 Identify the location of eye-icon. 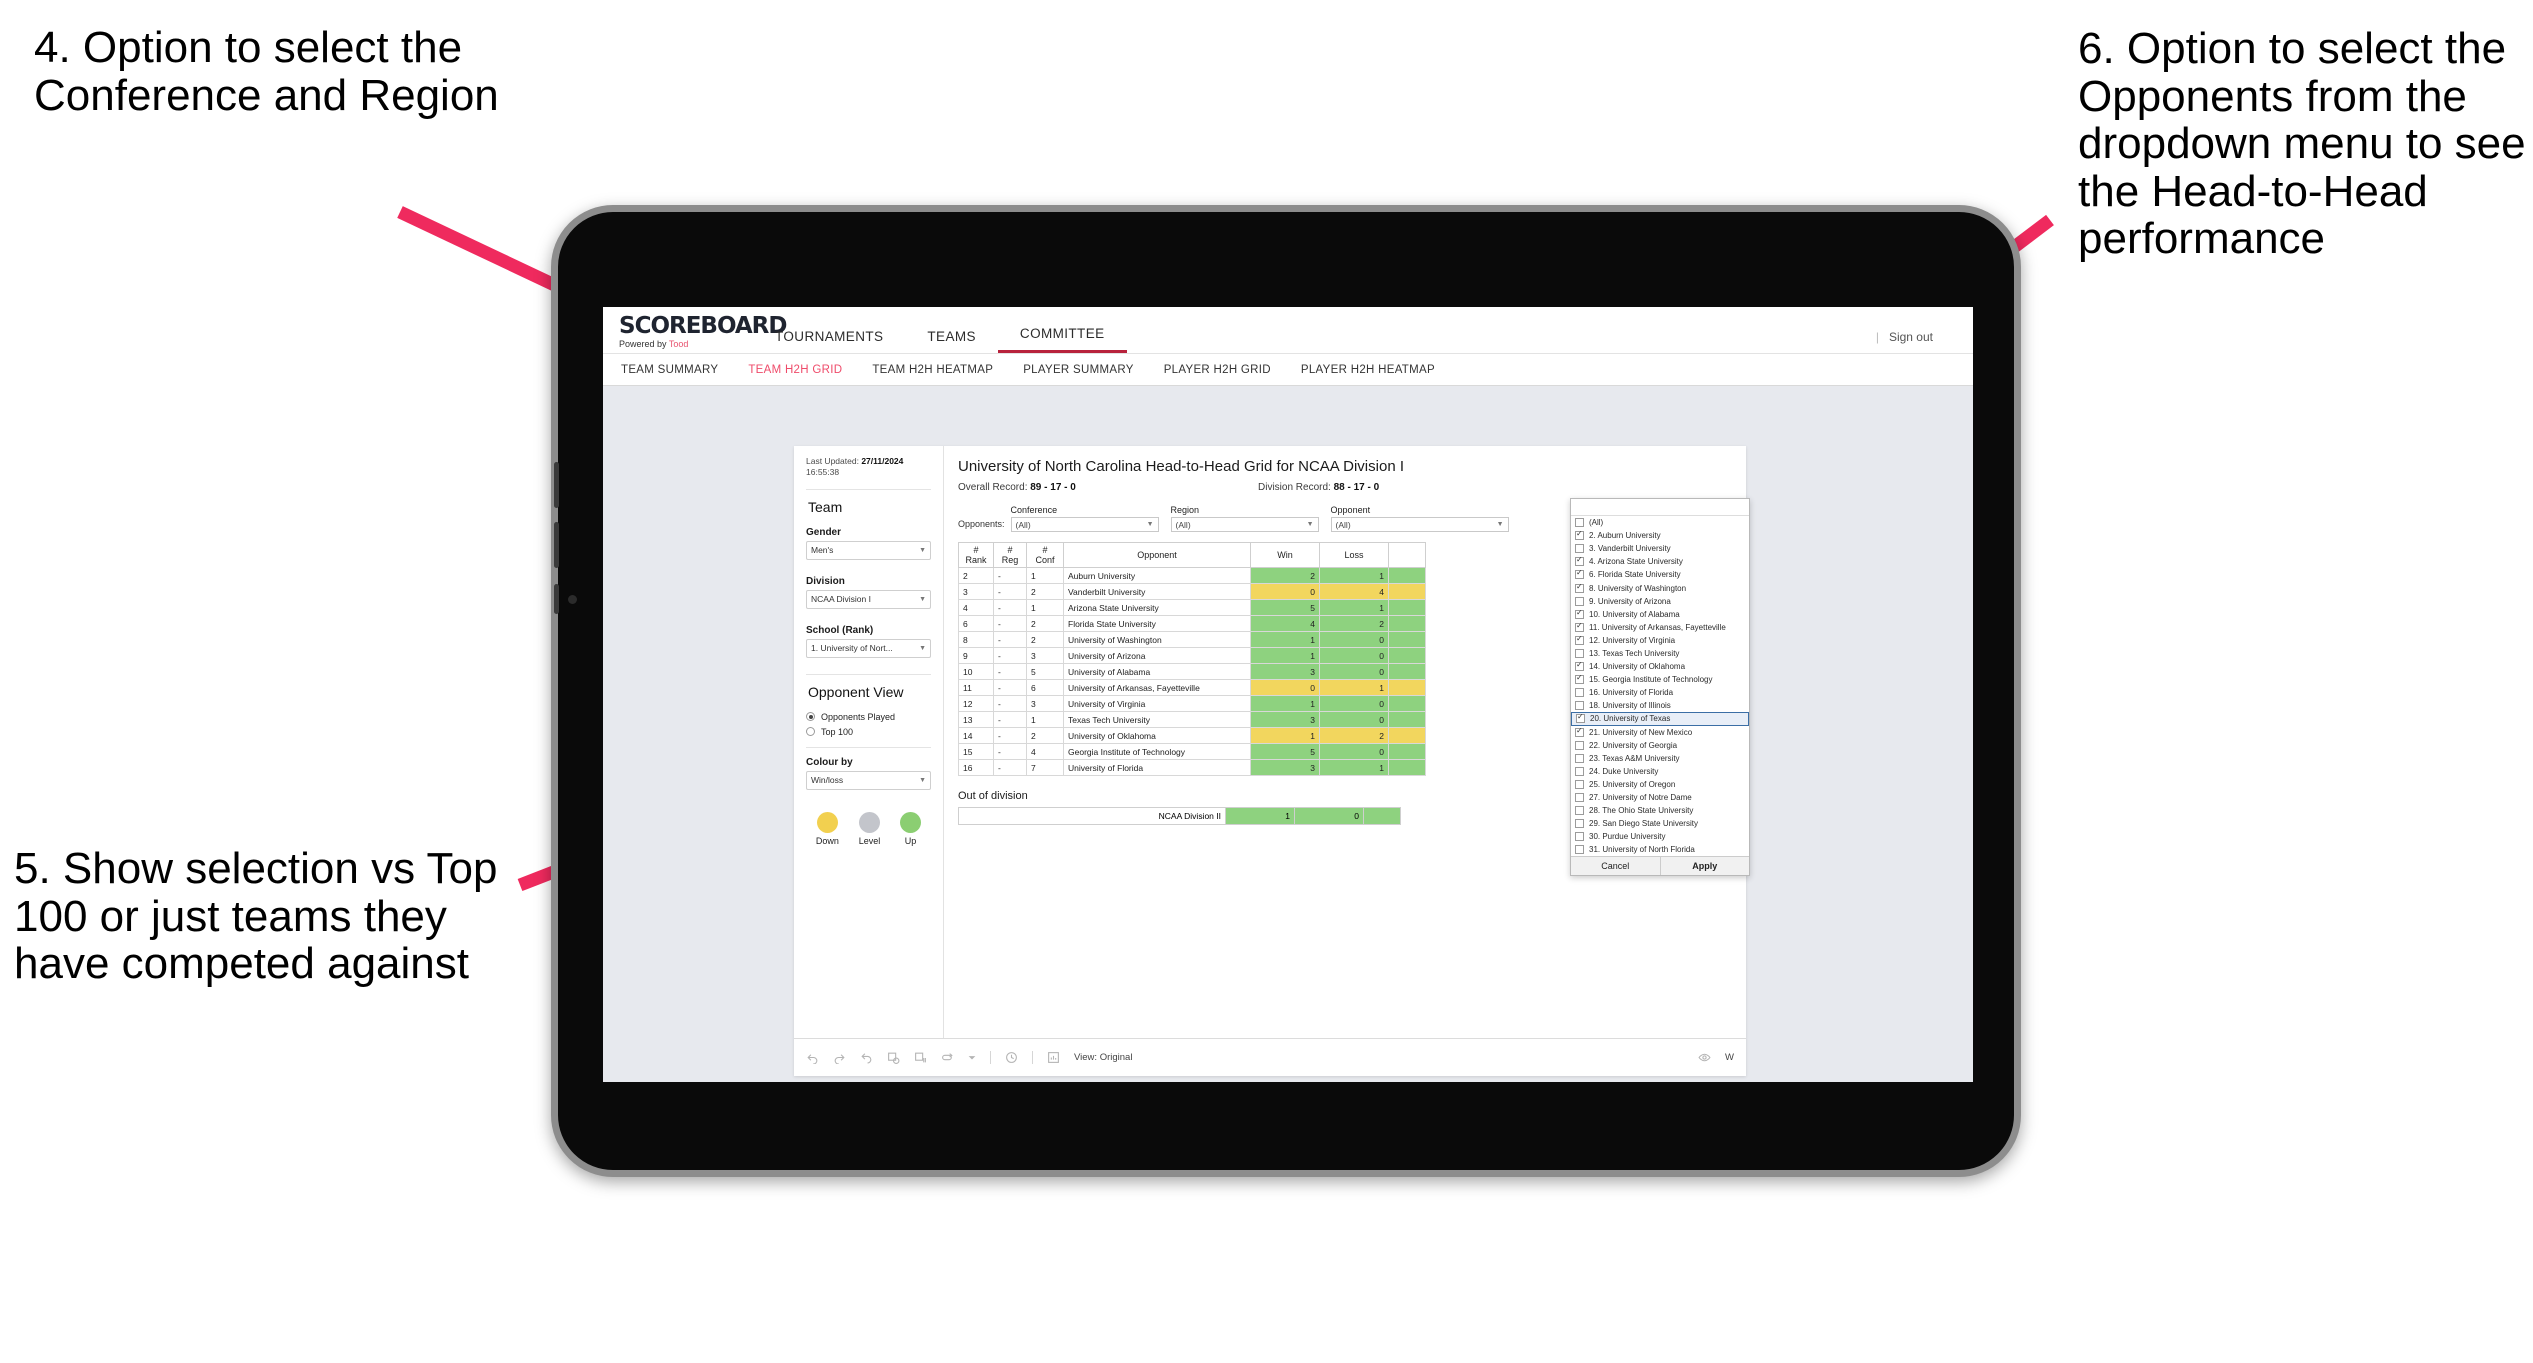
(1704, 1057).